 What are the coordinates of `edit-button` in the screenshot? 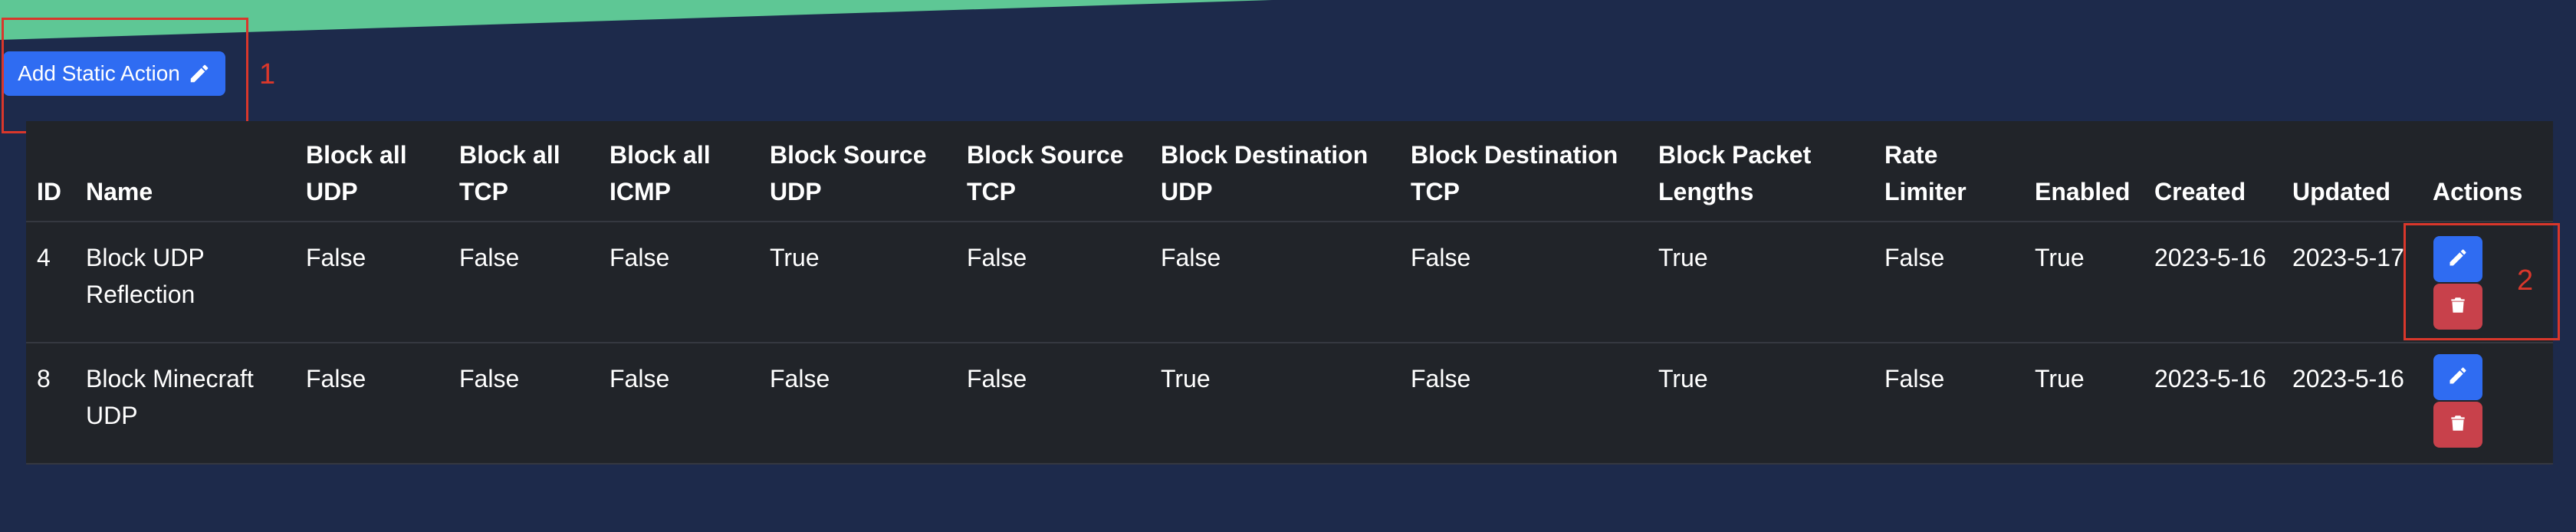 It's located at (2457, 377).